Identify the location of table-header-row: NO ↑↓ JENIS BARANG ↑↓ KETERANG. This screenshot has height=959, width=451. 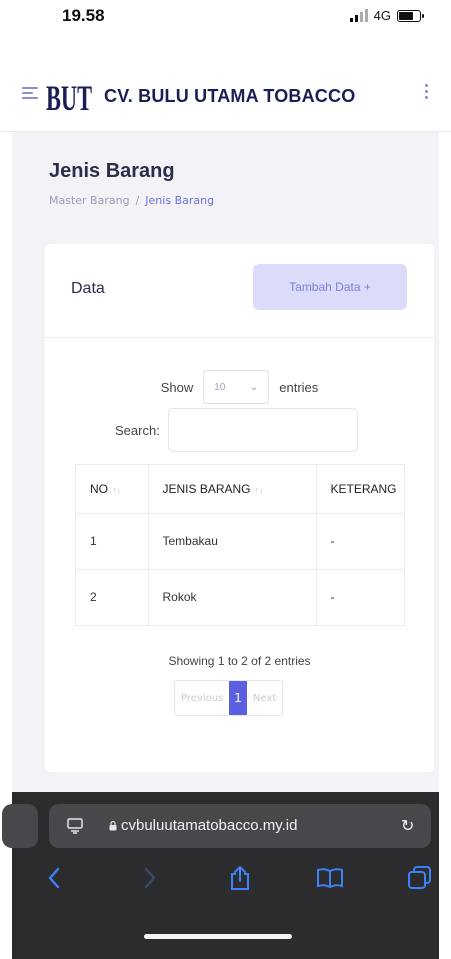
(240, 489).